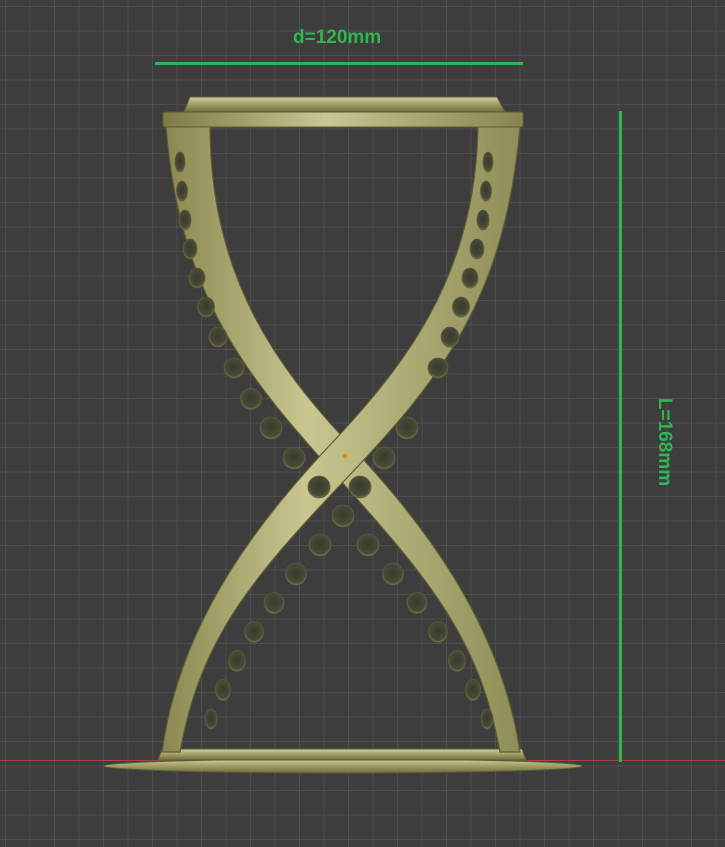 This screenshot has height=847, width=725. I want to click on top-ring, so click(343, 112).